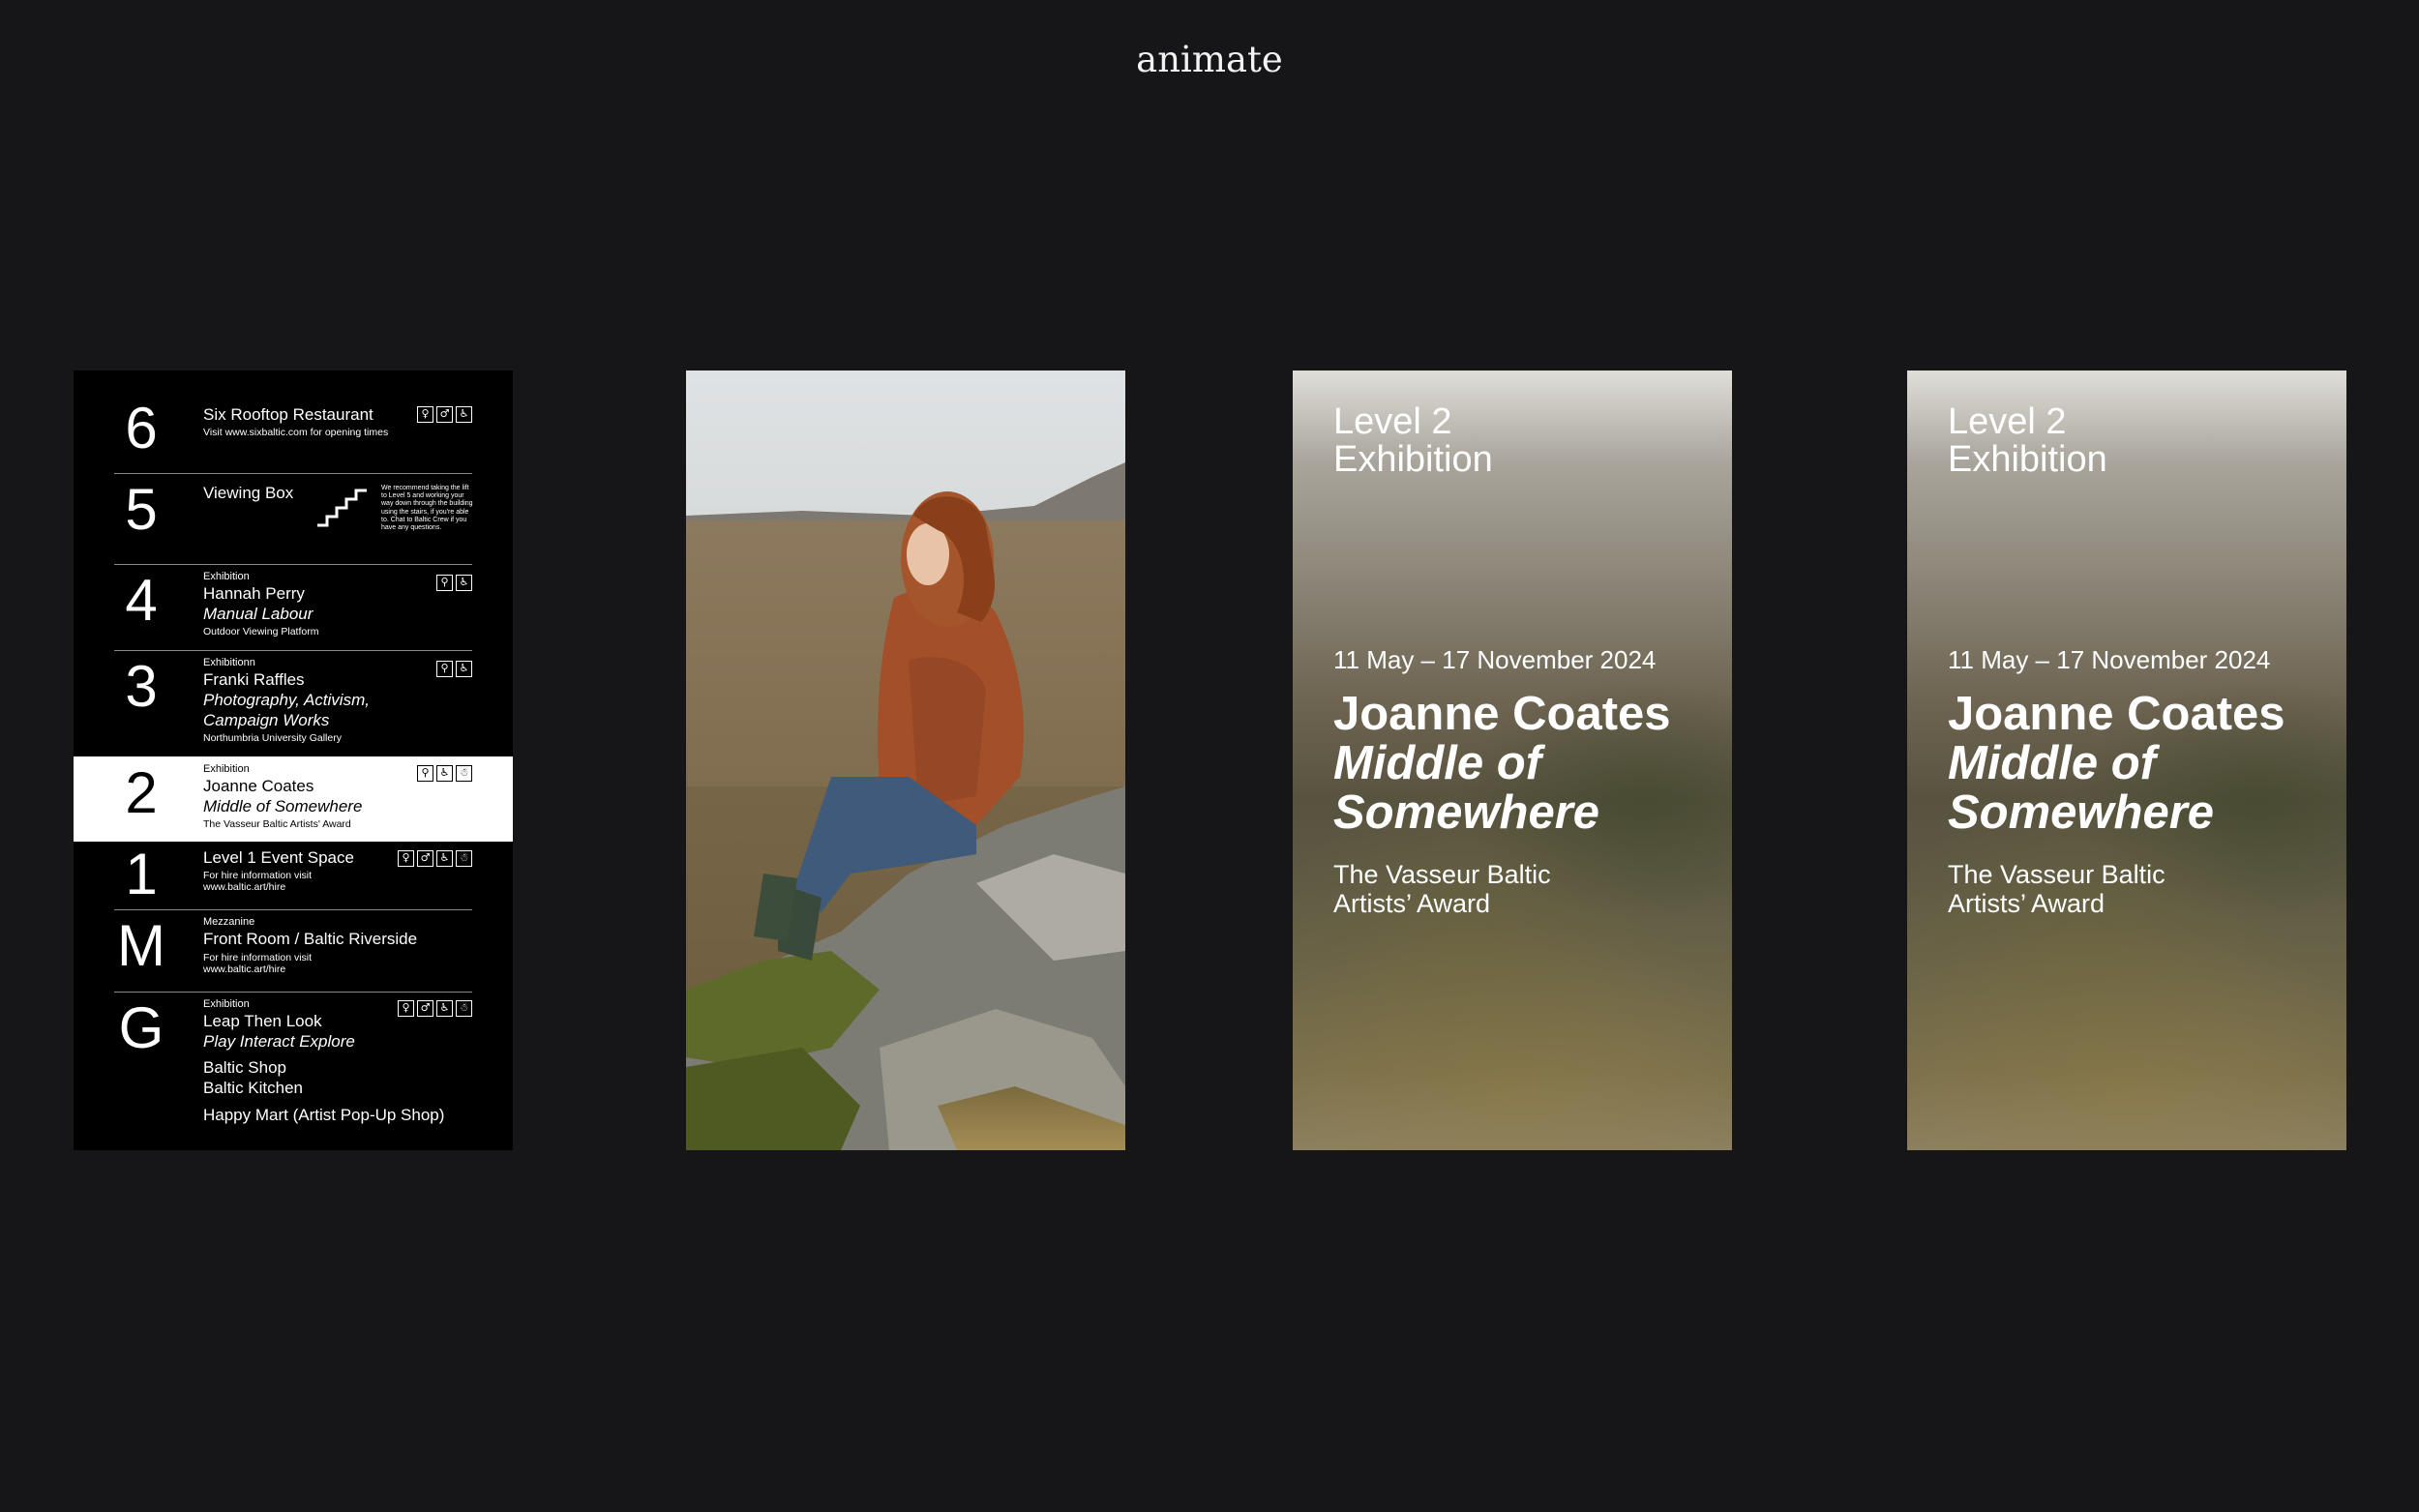  I want to click on floor-note: The Vasseur Baltic Artists' Award, so click(277, 824).